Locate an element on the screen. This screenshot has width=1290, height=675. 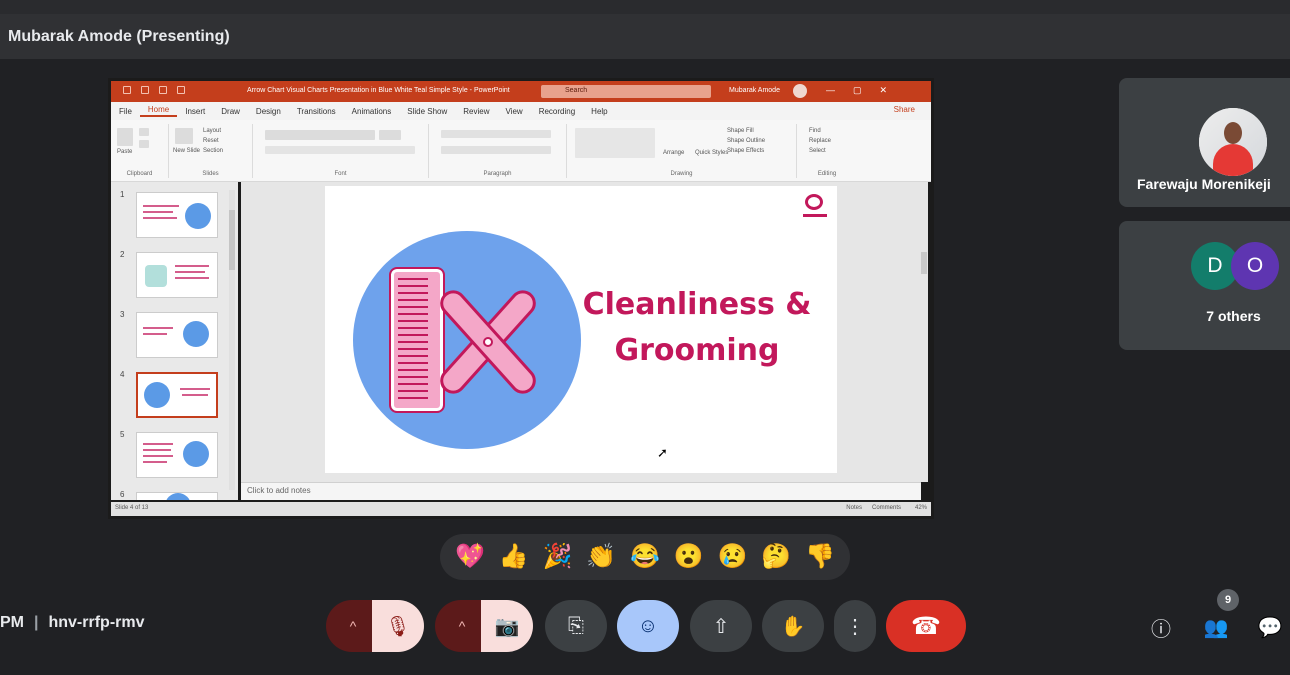
group-paragraph: Paragraph is located at coordinates (498, 151).